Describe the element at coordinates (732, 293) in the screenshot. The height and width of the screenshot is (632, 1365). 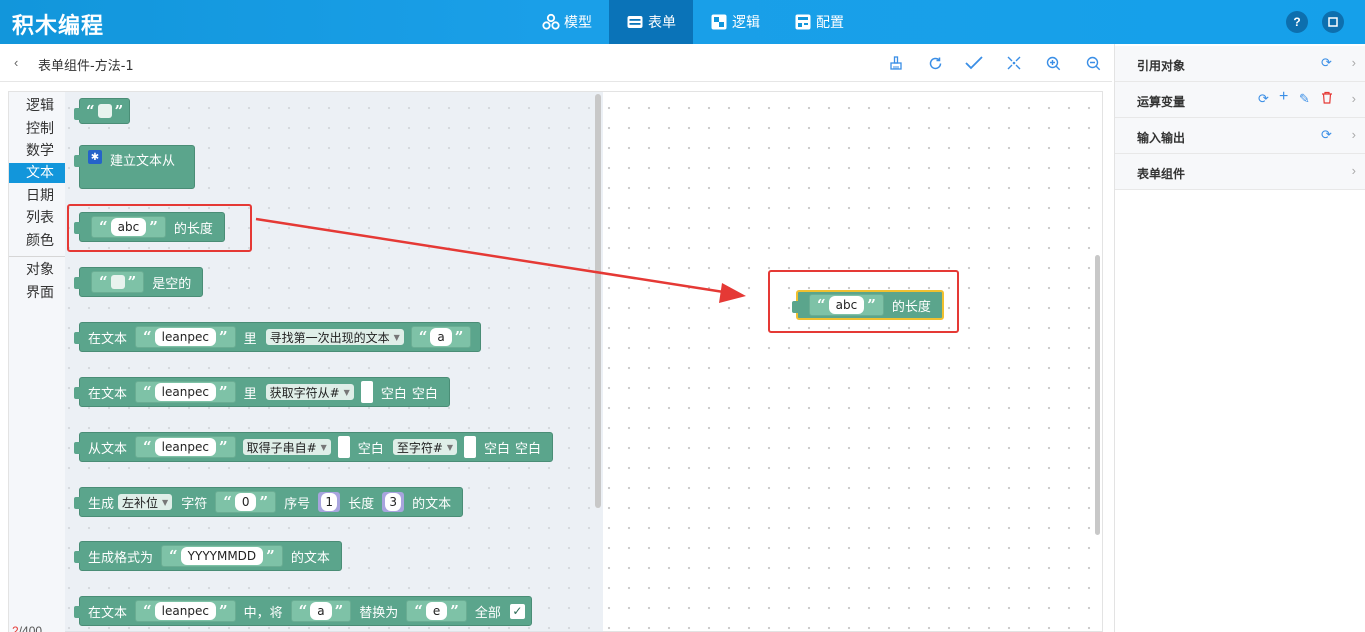
I see `arrow-head` at that location.